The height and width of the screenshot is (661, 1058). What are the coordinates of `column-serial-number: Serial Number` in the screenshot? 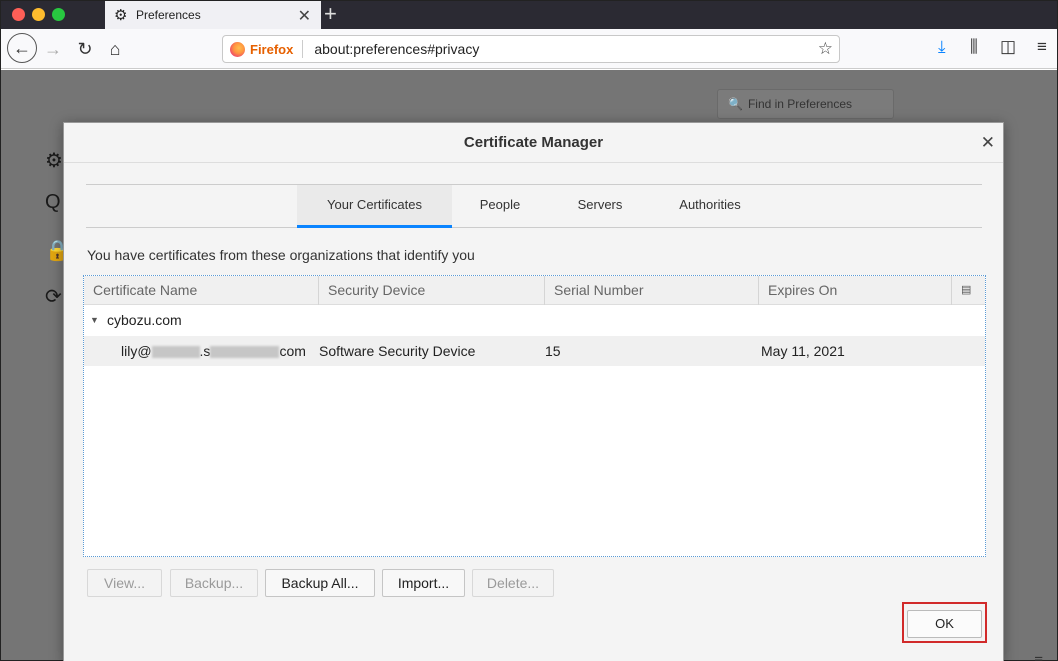 It's located at (652, 290).